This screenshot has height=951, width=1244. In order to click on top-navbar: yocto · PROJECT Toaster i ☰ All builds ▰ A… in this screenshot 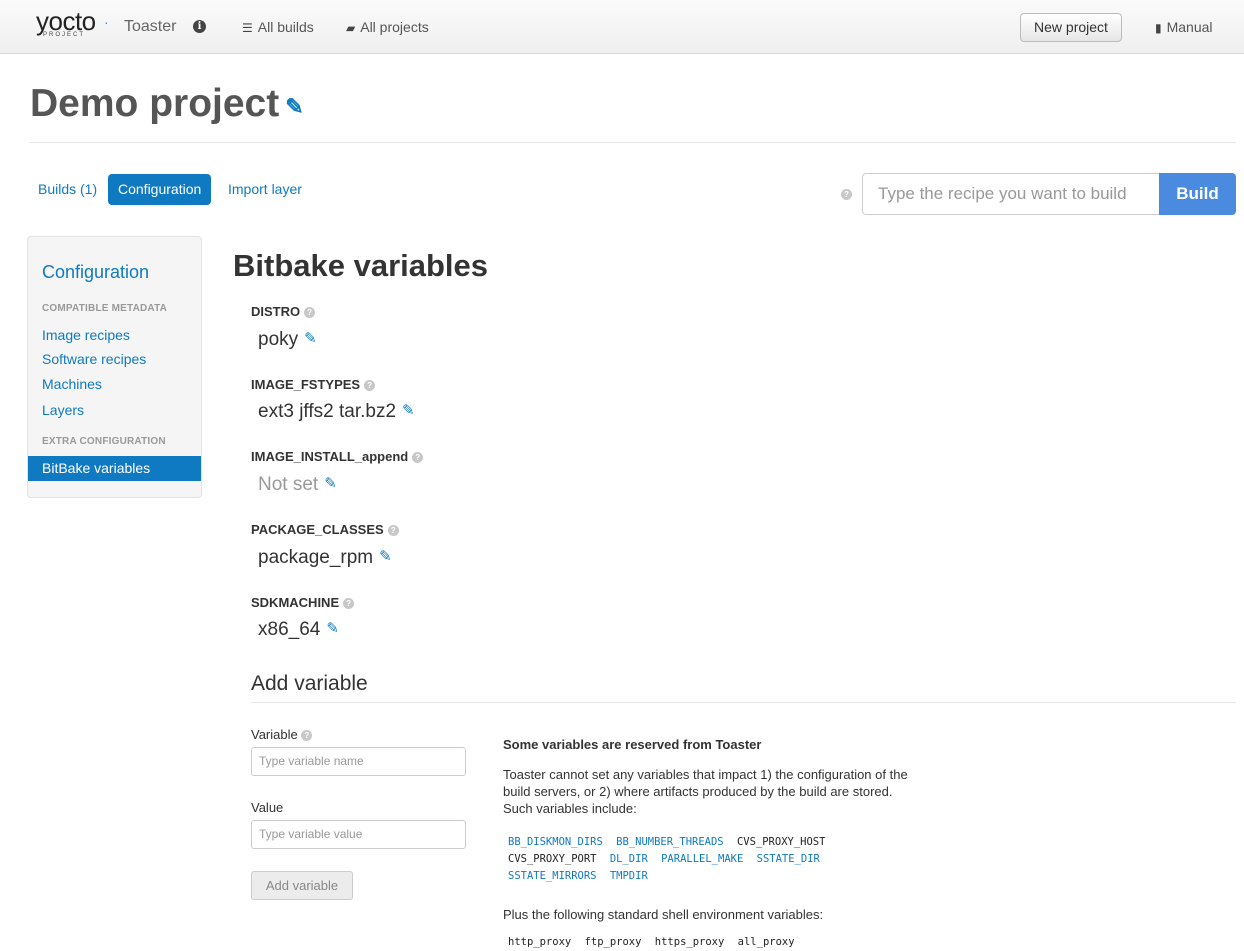, I will do `click(622, 27)`.